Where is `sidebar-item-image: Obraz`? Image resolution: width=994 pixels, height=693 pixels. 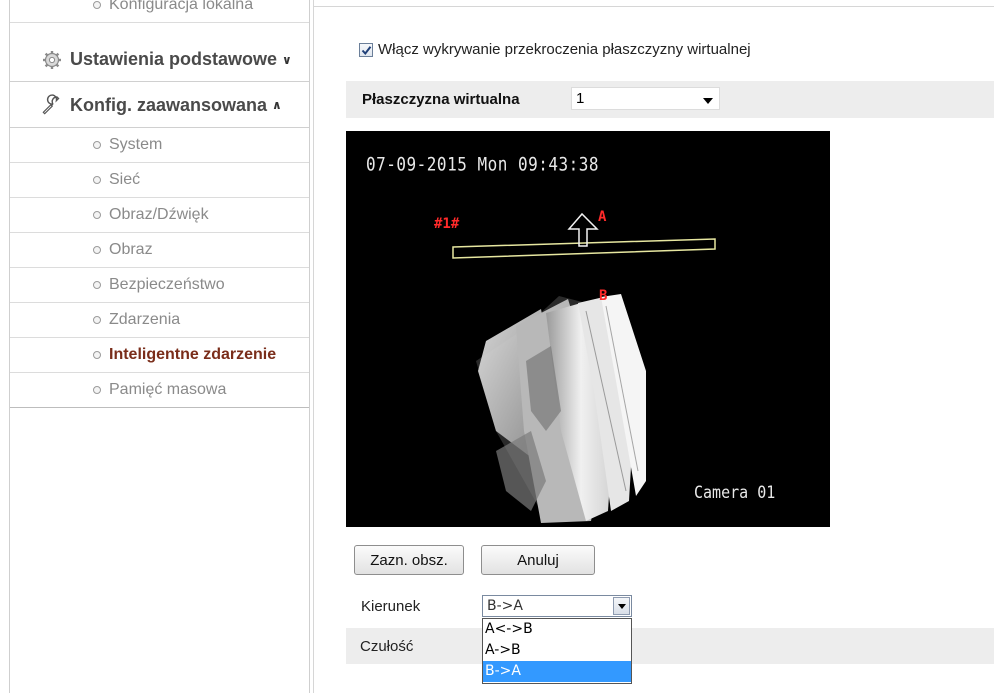 sidebar-item-image: Obraz is located at coordinates (159, 250).